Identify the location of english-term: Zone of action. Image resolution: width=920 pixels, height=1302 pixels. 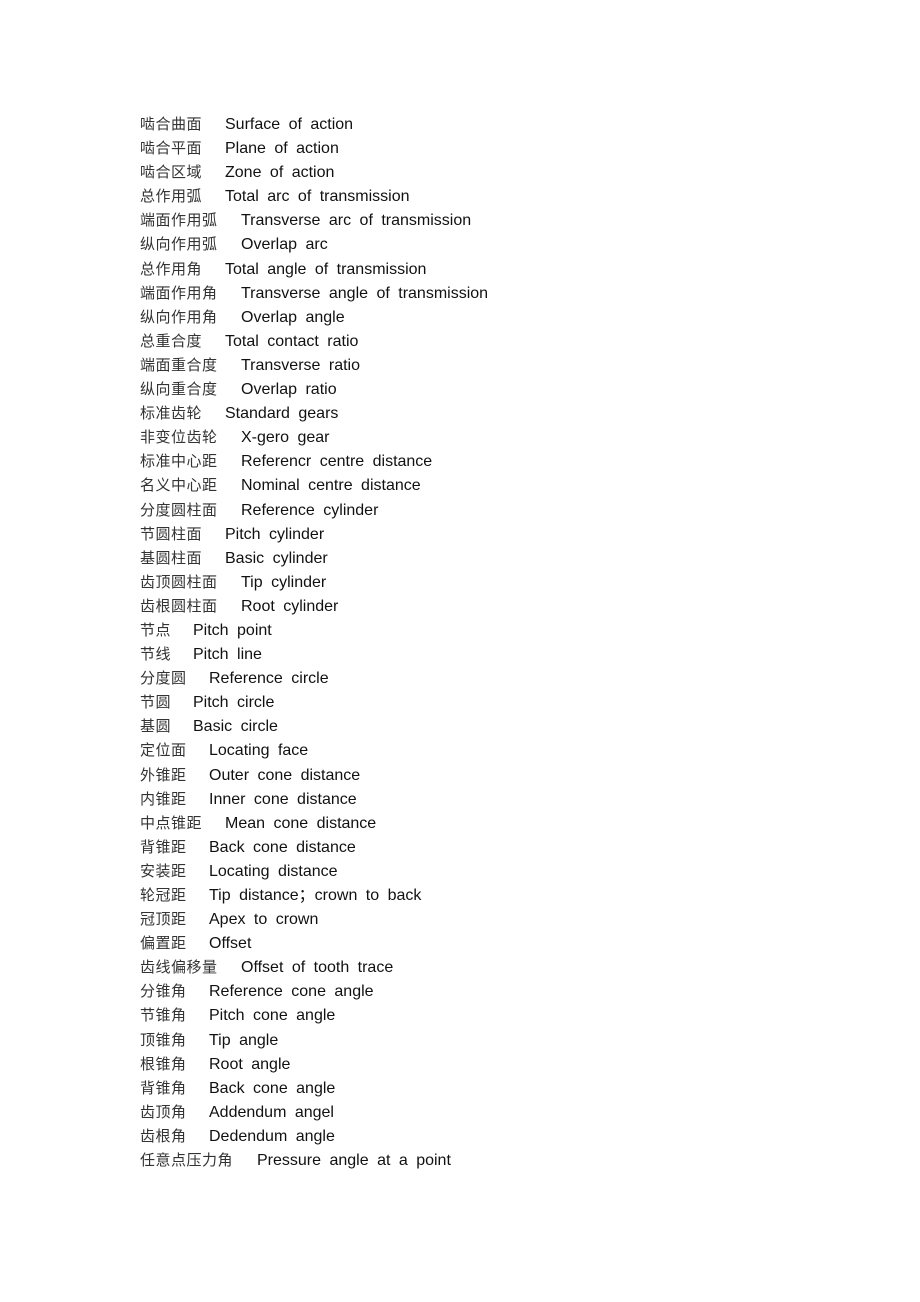
(280, 173).